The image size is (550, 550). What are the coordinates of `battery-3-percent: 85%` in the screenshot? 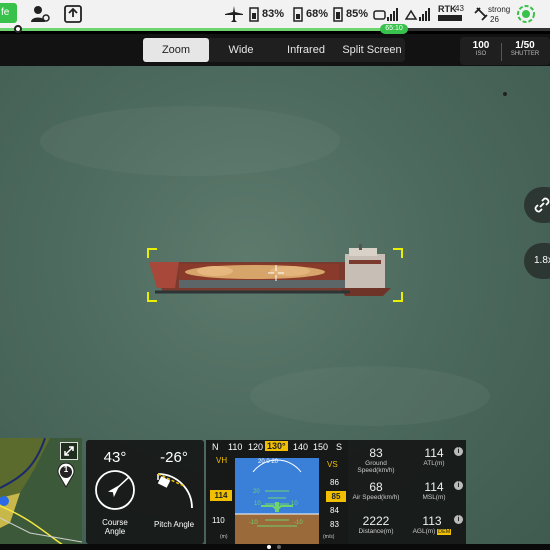 It's located at (357, 14).